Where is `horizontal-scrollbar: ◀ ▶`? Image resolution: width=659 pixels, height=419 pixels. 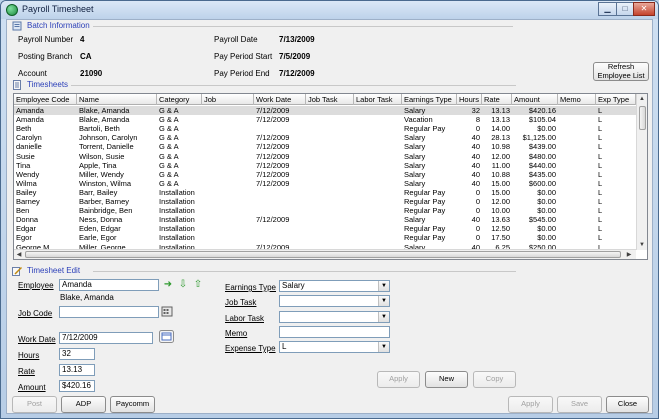
horizontal-scrollbar: ◀ ▶ is located at coordinates (325, 254).